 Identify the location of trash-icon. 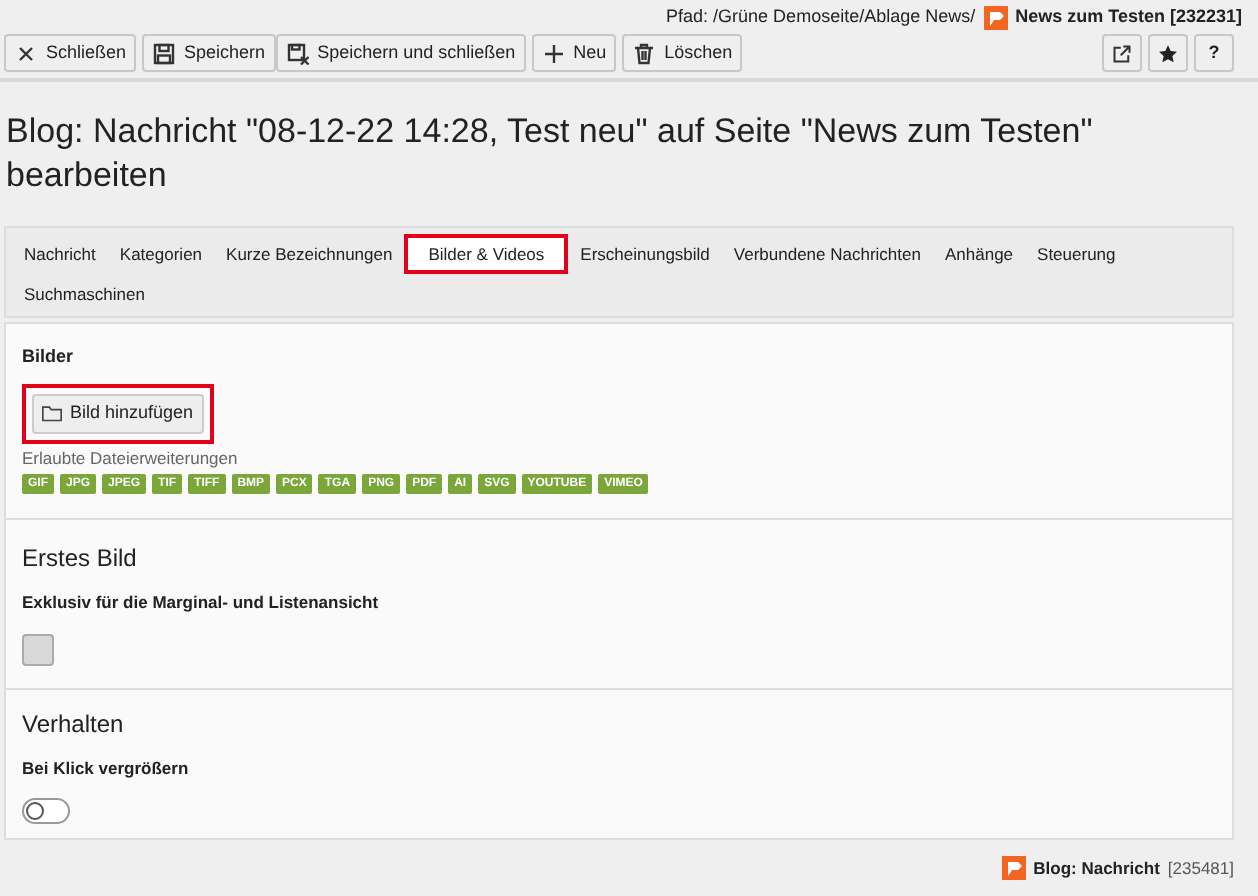
(644, 53).